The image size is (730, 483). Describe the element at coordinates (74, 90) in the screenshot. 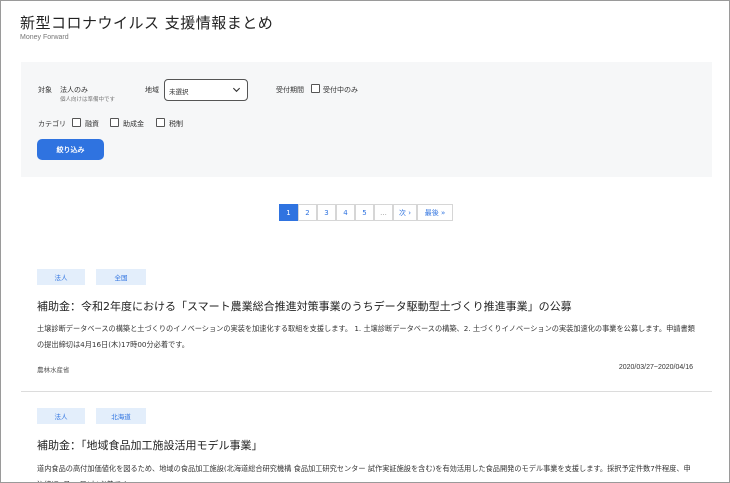

I see `target-value: 法人のみ` at that location.